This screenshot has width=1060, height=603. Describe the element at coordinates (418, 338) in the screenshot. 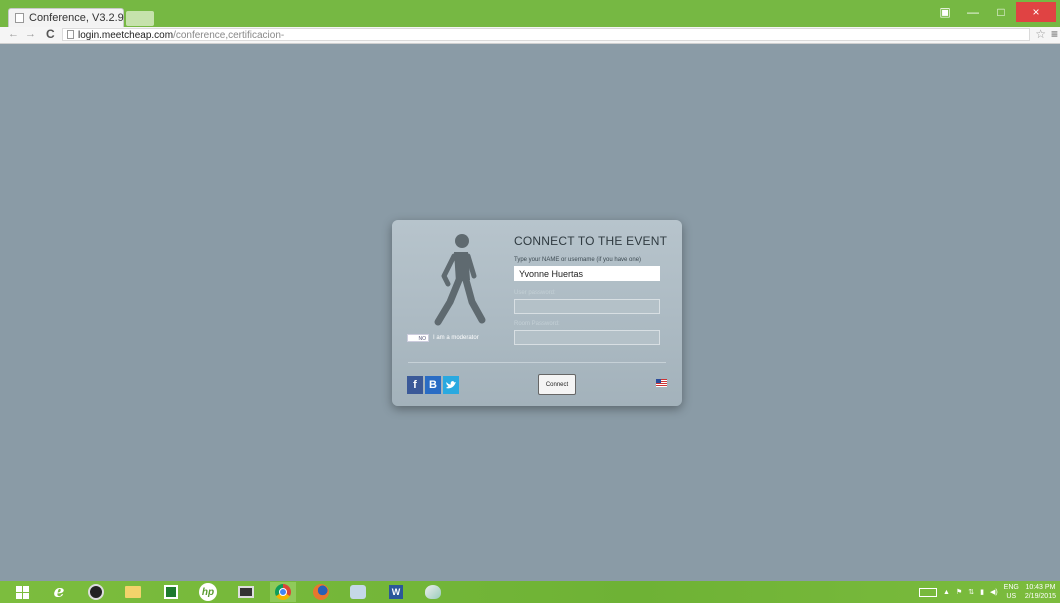

I see `moderator-toggle: NO` at that location.